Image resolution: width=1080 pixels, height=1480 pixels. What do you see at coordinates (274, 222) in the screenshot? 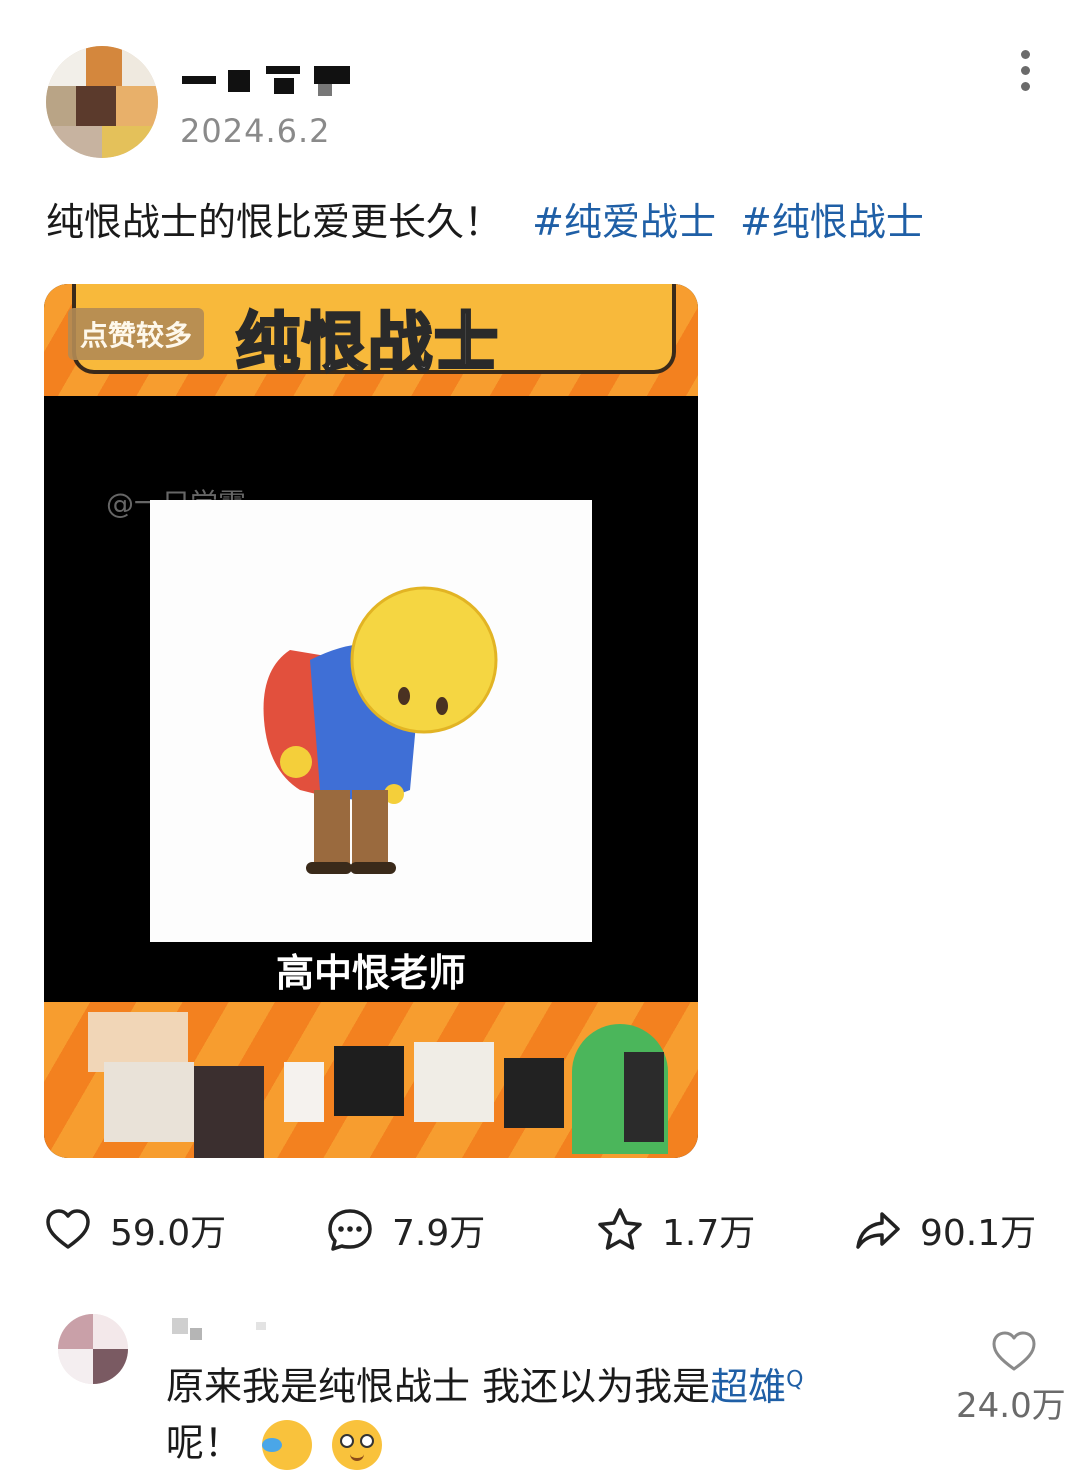
I see `post-body: 纯恨战士的恨比爱更长久！` at bounding box center [274, 222].